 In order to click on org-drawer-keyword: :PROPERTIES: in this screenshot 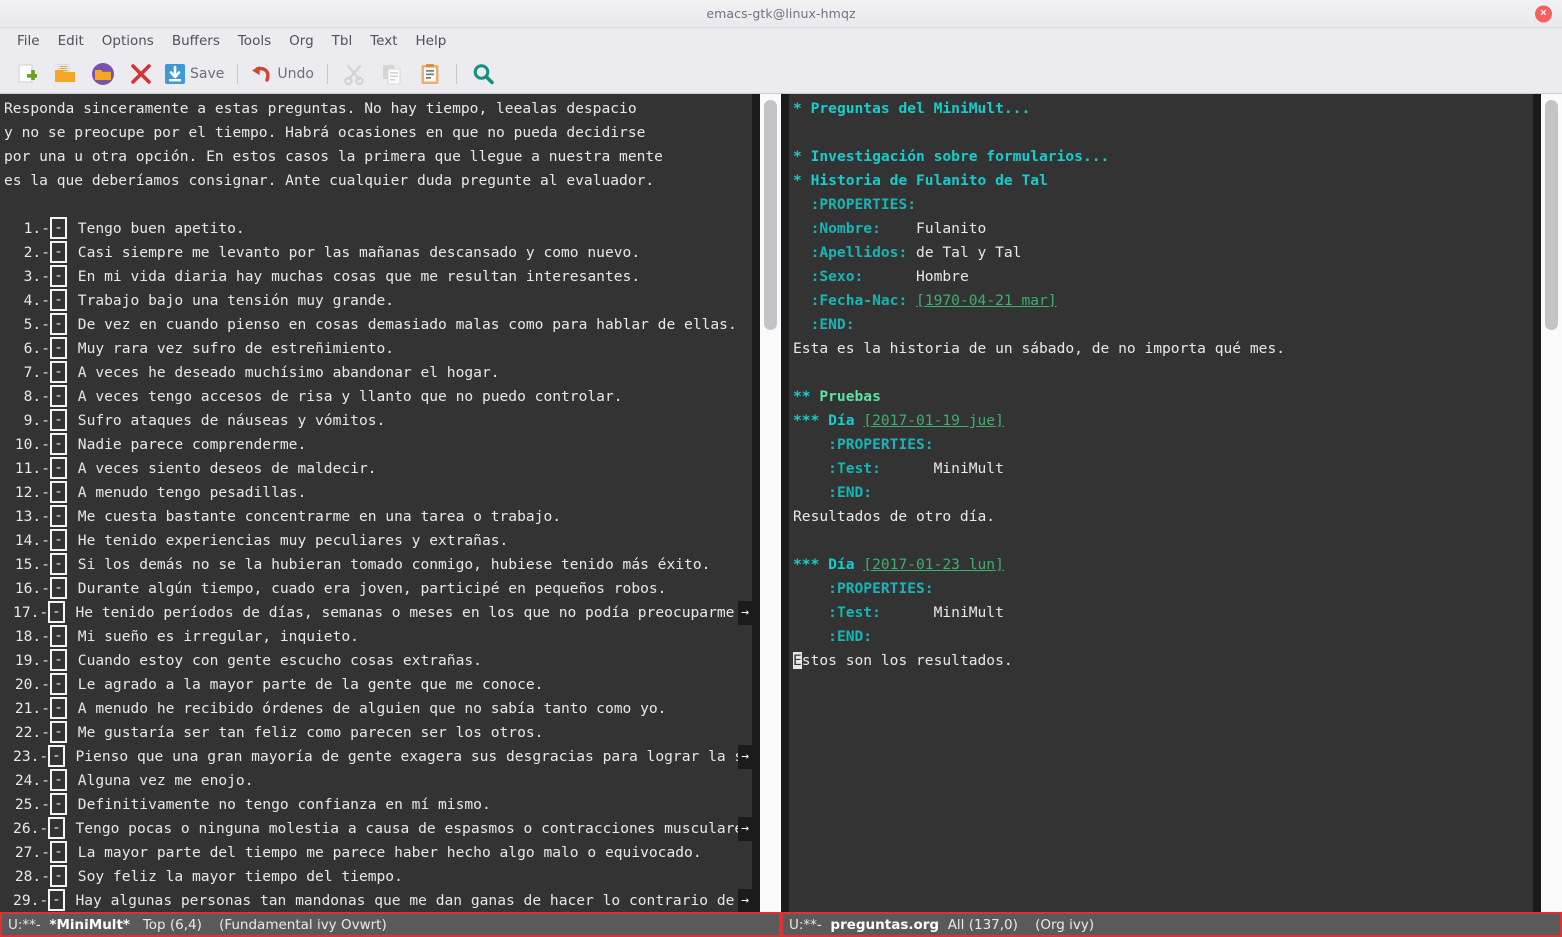, I will do `click(881, 444)`.